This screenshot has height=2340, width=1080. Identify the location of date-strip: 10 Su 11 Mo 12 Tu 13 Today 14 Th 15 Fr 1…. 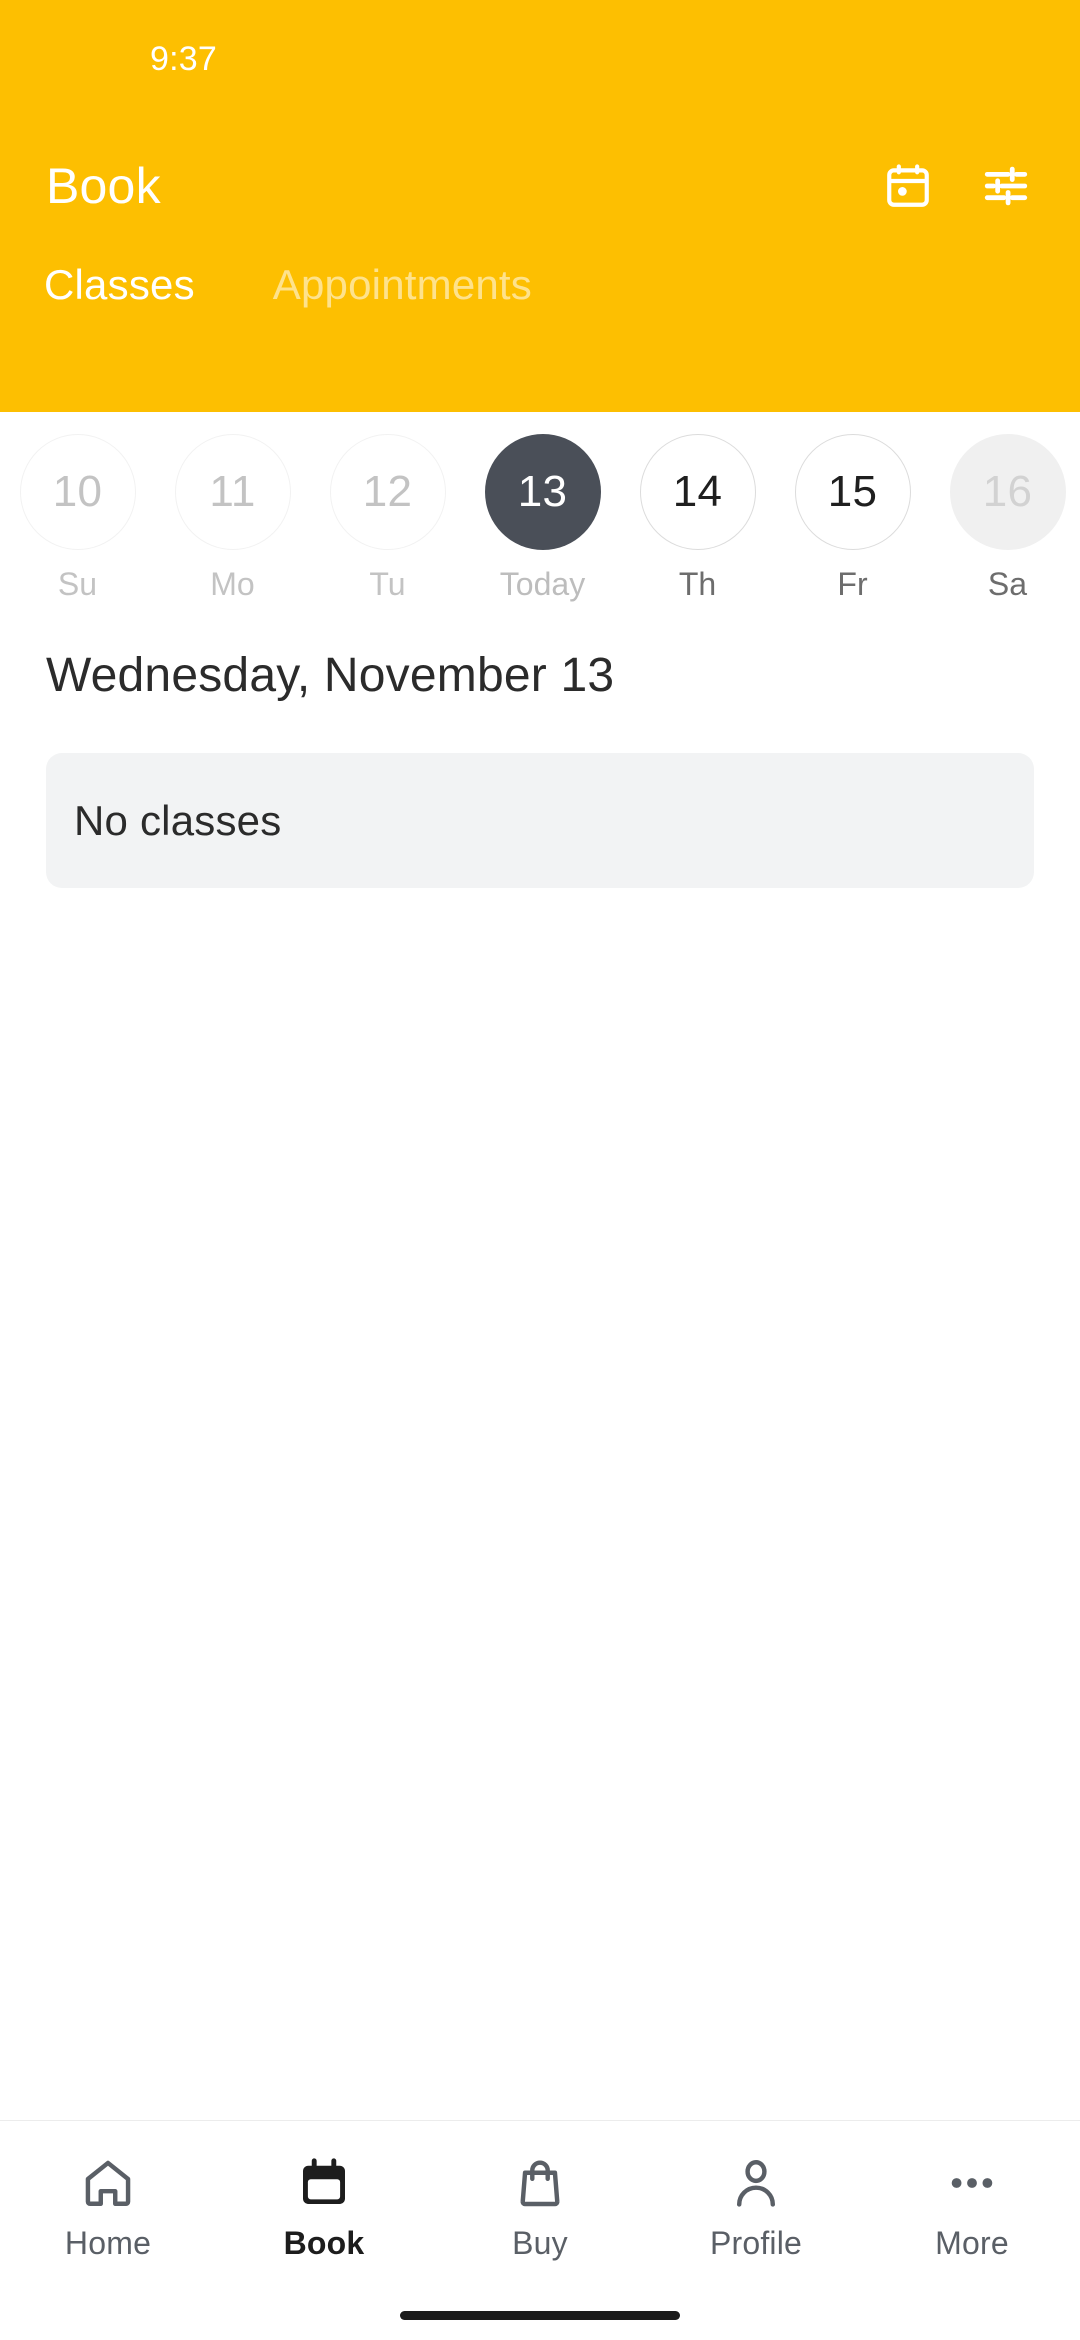
(540, 512).